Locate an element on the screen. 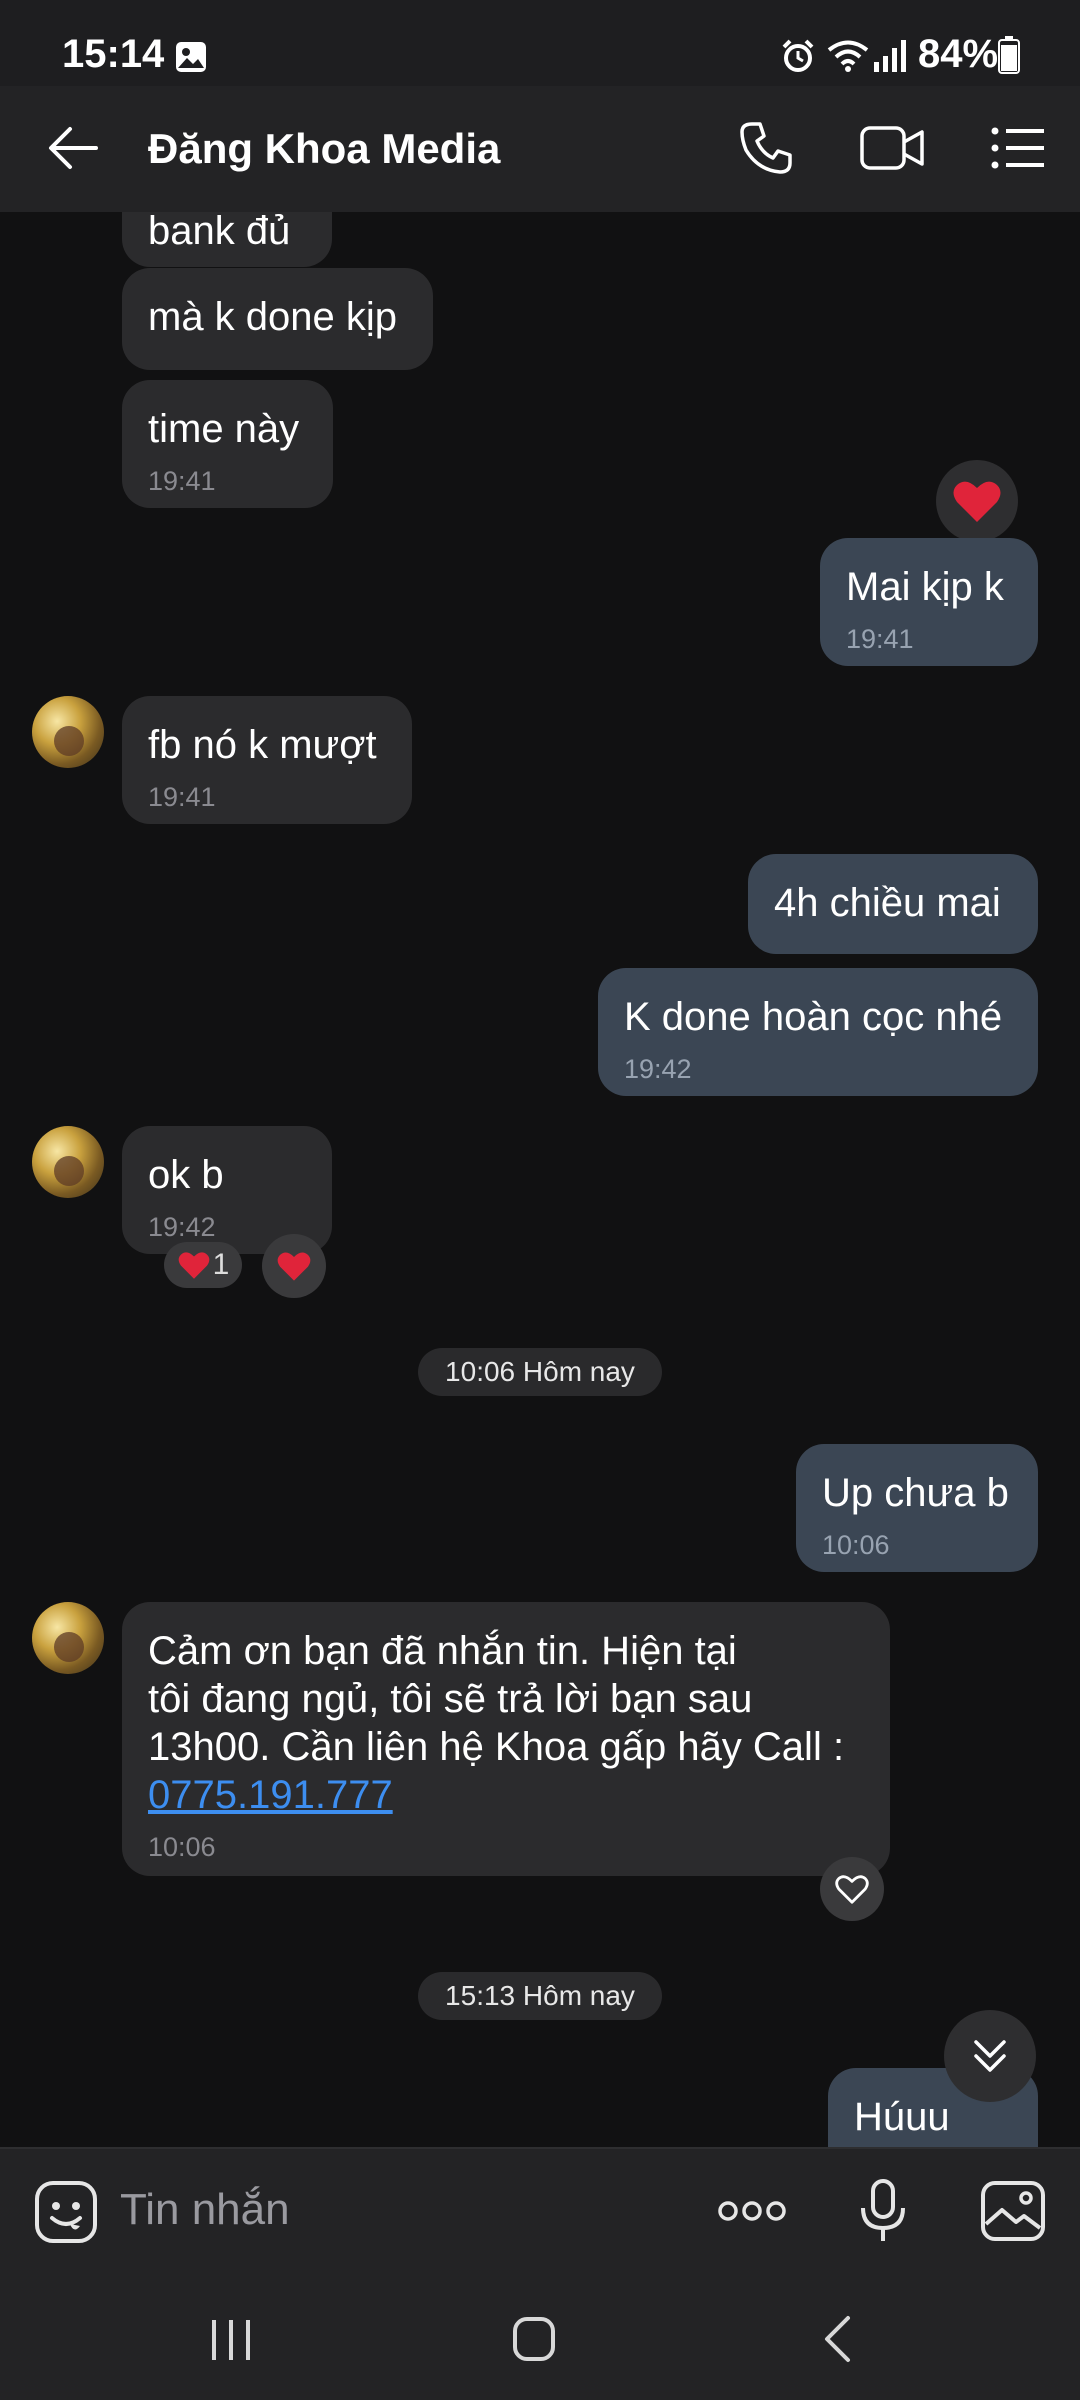 The width and height of the screenshot is (1080, 2400). message-input: Tin nhắn is located at coordinates (205, 2210).